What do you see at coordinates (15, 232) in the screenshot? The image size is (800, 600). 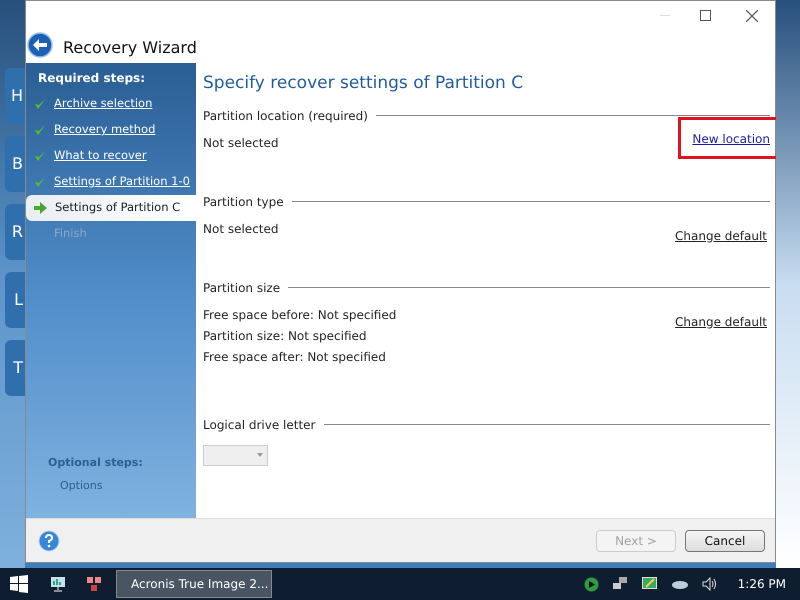 I see `app-tile: R` at bounding box center [15, 232].